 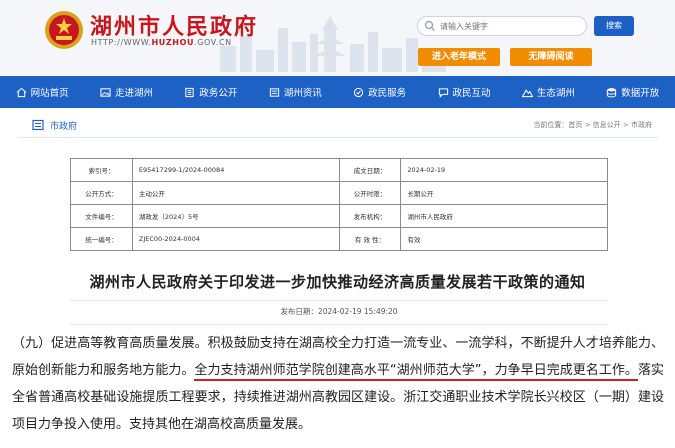 What do you see at coordinates (370, 170) in the screenshot?
I see `meta-label: 成文日期：` at bounding box center [370, 170].